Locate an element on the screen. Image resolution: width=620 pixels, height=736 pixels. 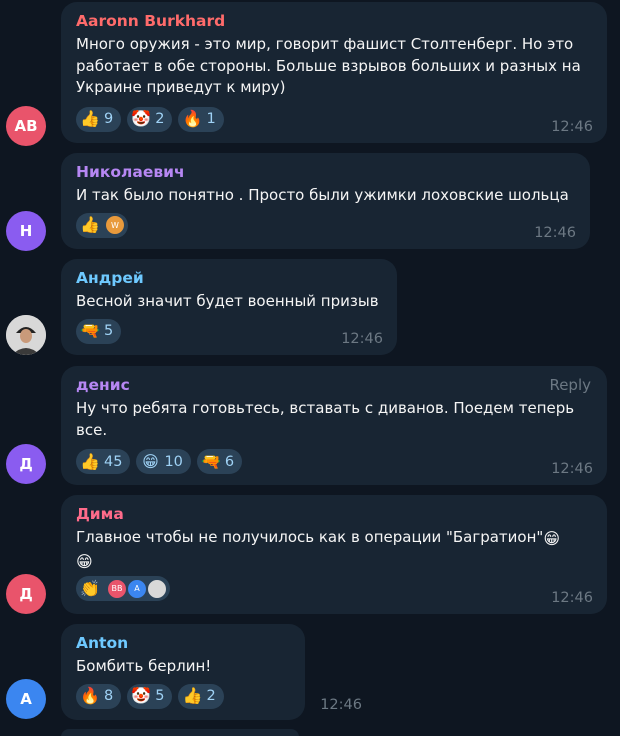
reaction-count: 8 is located at coordinates (109, 696).